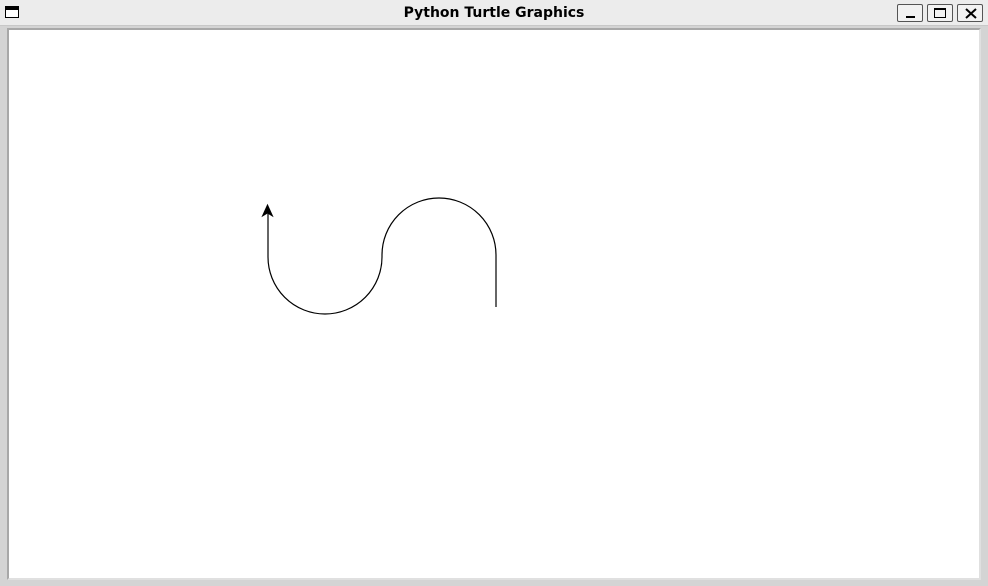  I want to click on close-icon, so click(971, 13).